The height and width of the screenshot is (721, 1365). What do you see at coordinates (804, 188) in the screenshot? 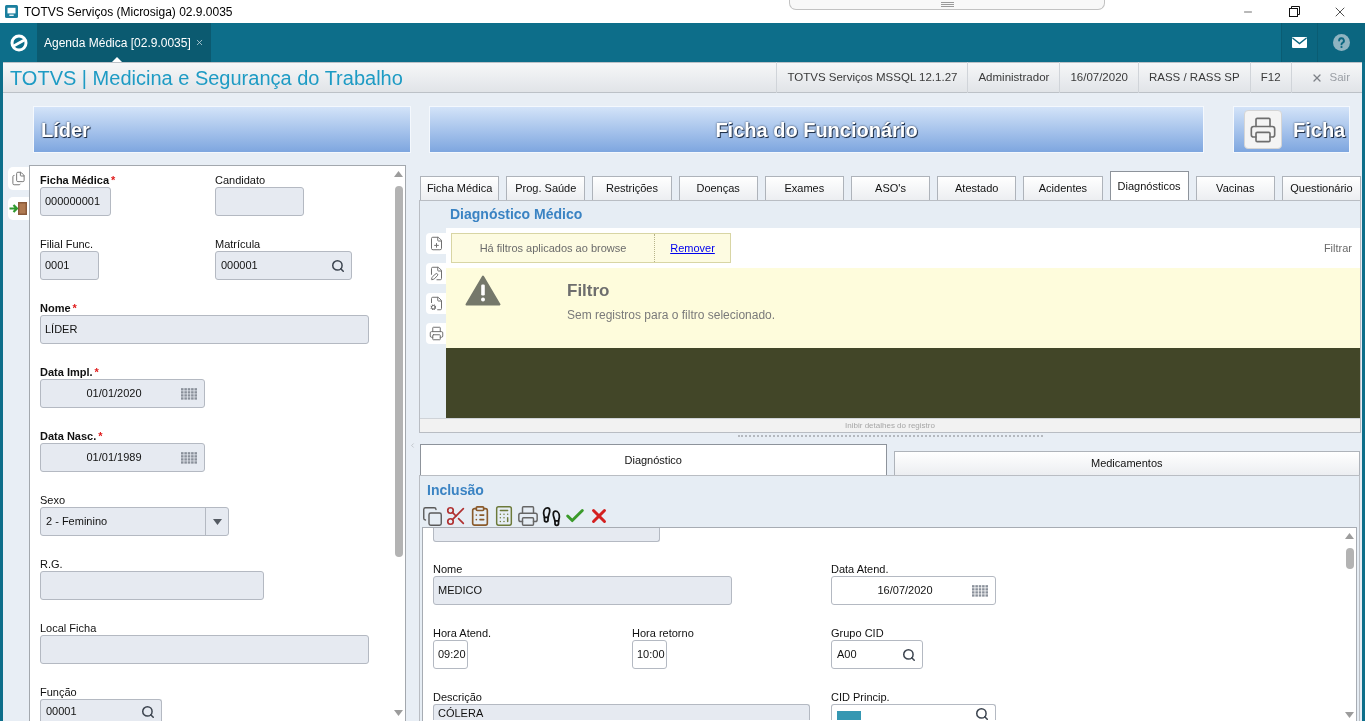
I see `tab: Exames` at bounding box center [804, 188].